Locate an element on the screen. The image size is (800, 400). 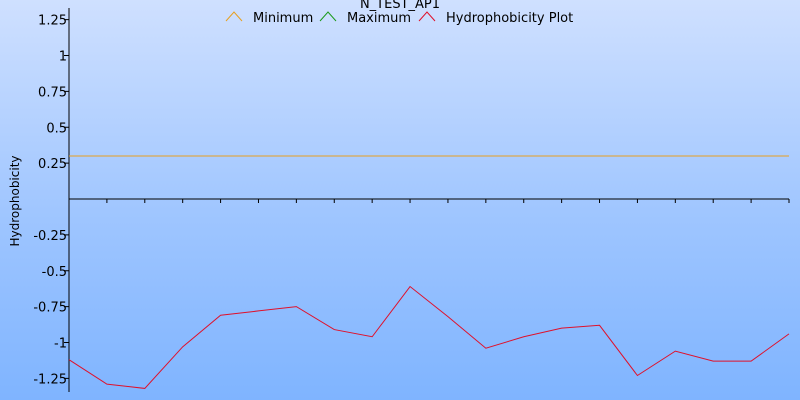
y-tick-label: -0.5 is located at coordinates (54, 272).